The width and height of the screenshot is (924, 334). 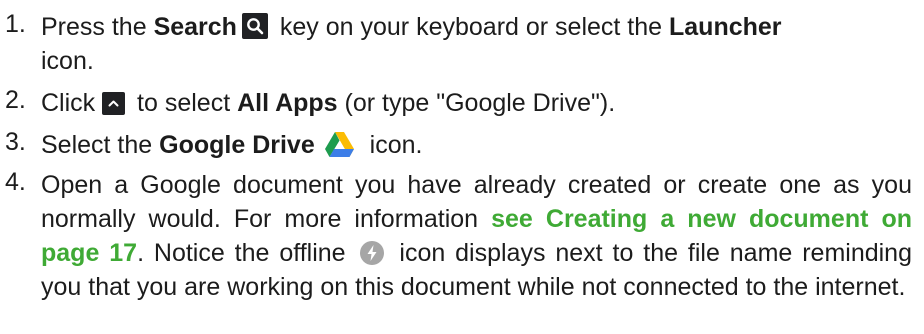 What do you see at coordinates (725, 27) in the screenshot?
I see `launcher-label: Launcher` at bounding box center [725, 27].